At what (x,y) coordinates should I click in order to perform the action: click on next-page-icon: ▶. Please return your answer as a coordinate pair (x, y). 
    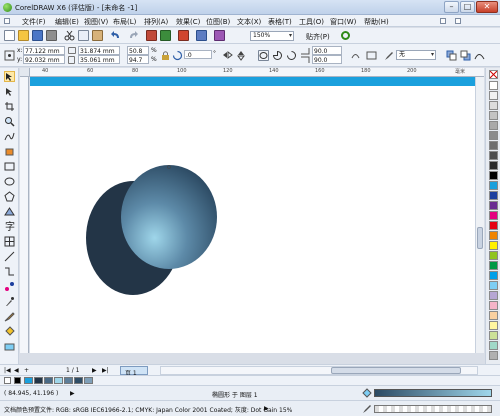
    Looking at the image, I should click on (94, 370).